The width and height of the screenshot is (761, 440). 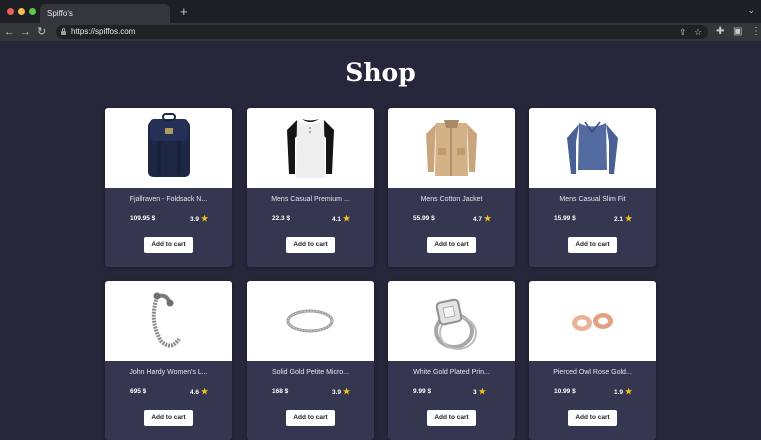 What do you see at coordinates (592, 199) in the screenshot?
I see `product-title: Mens Casual Slim Fit` at bounding box center [592, 199].